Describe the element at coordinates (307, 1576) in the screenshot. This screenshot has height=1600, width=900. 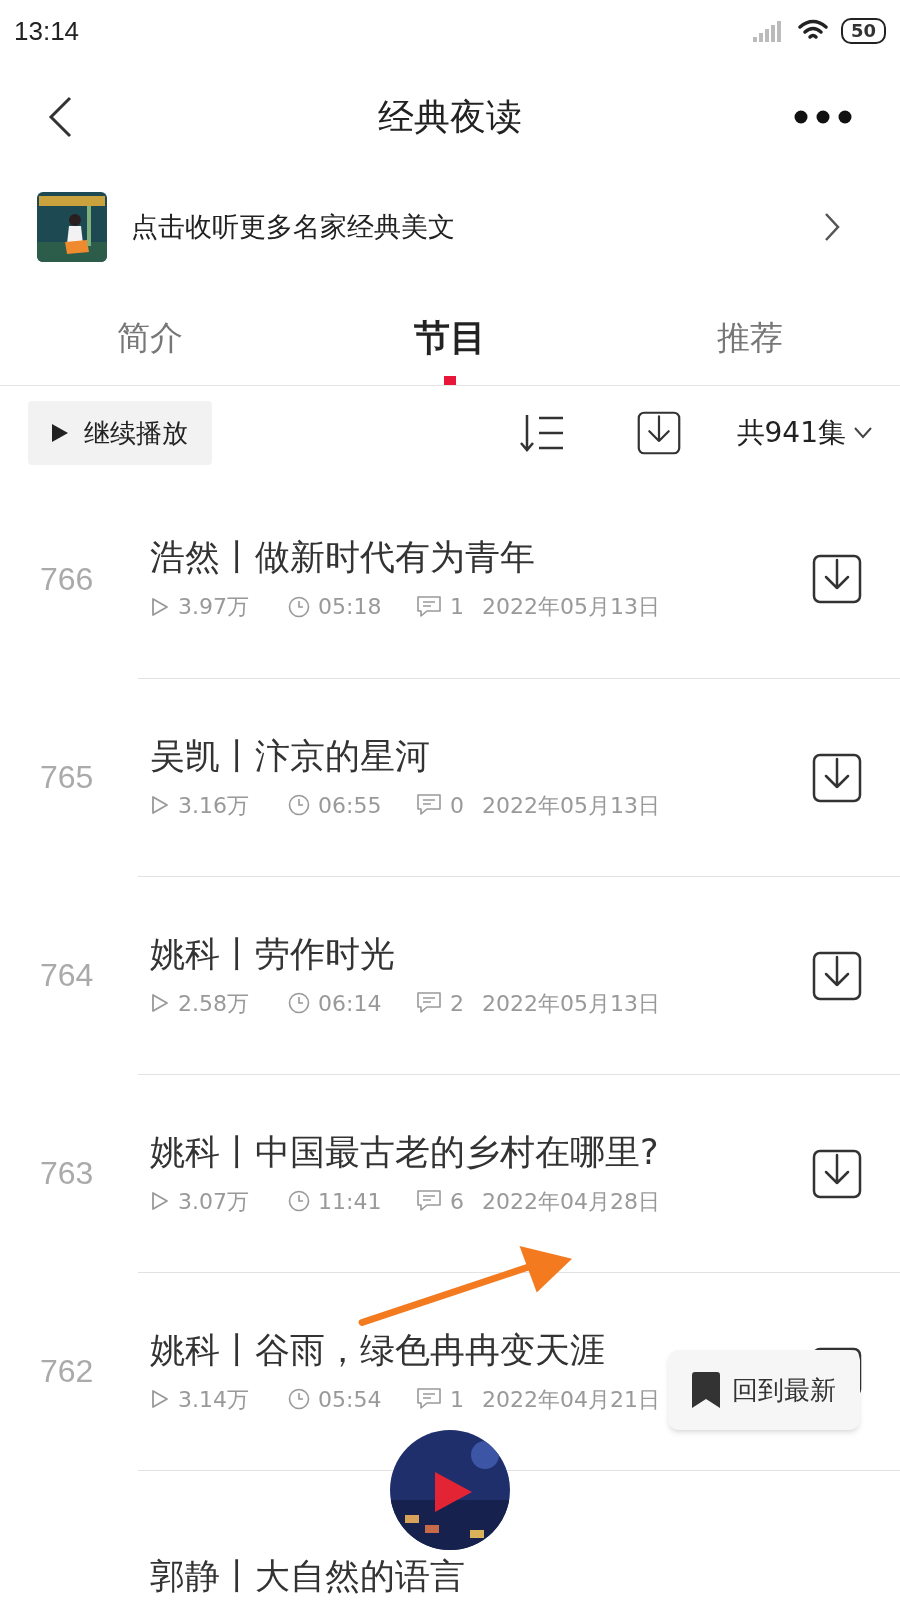
I see `episode-title: 郭静丨大自然的语言` at that location.